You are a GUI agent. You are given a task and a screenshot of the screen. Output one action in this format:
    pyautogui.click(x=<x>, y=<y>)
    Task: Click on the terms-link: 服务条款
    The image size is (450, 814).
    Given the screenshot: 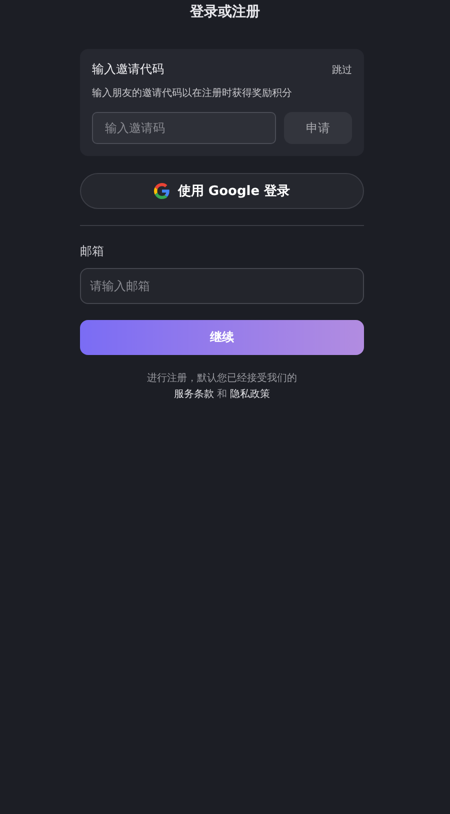 What is the action you would take?
    pyautogui.click(x=194, y=394)
    